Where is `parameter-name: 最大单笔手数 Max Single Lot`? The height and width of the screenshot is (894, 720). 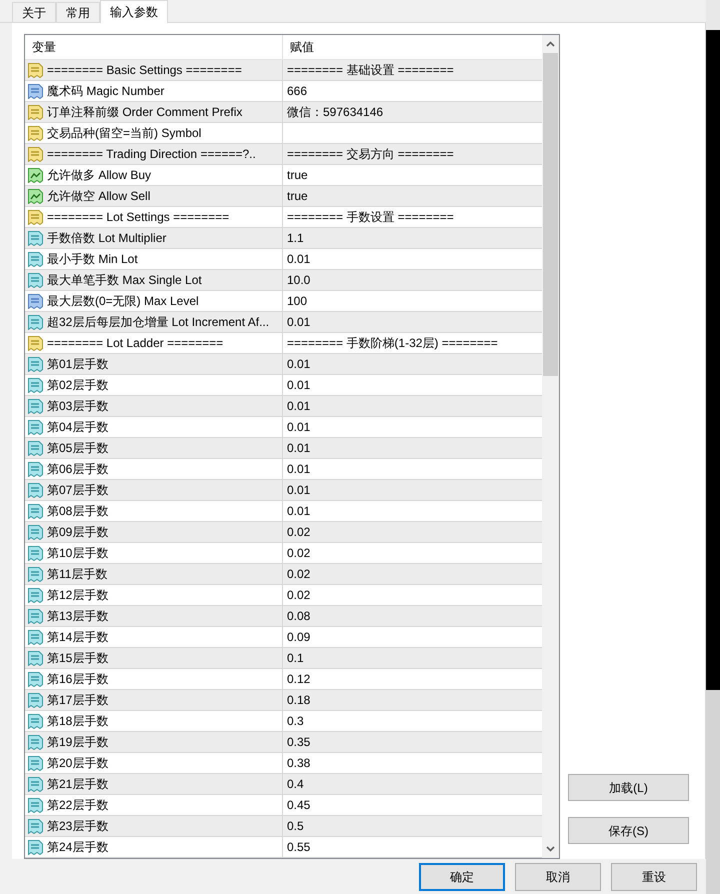 parameter-name: 最大单笔手数 Max Single Lot is located at coordinates (124, 280).